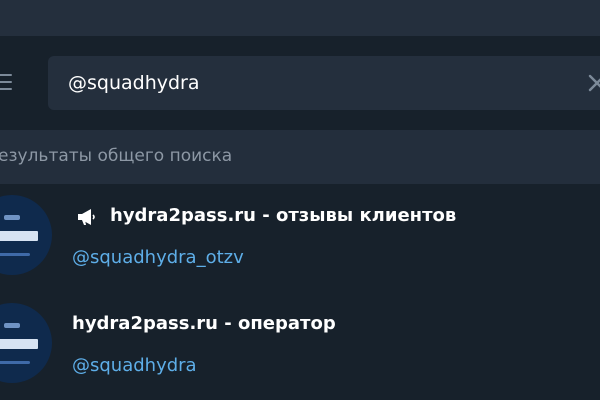  Describe the element at coordinates (593, 83) in the screenshot. I see `clear-search-icon` at that location.